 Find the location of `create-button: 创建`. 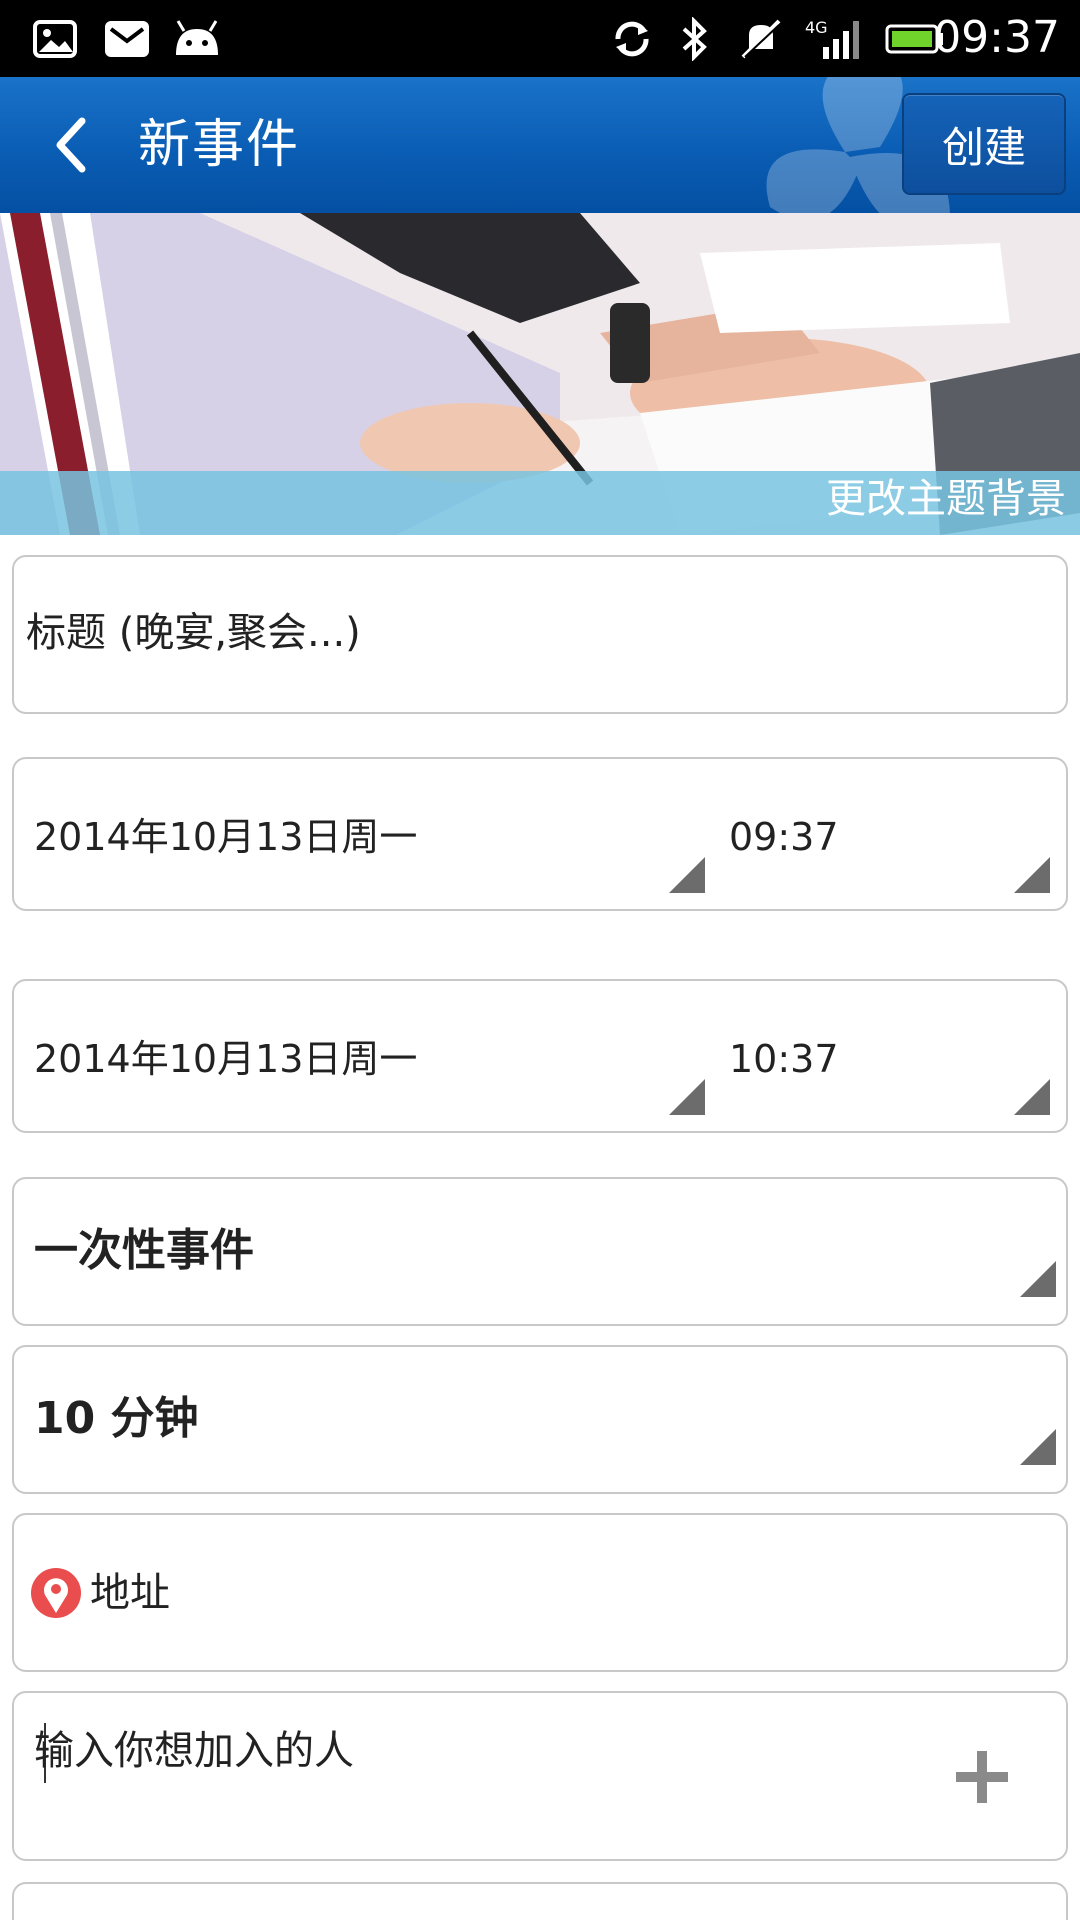

create-button: 创建 is located at coordinates (984, 144).